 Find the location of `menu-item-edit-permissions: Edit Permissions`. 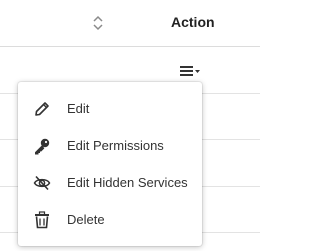

menu-item-edit-permissions: Edit Permissions is located at coordinates (110, 145).